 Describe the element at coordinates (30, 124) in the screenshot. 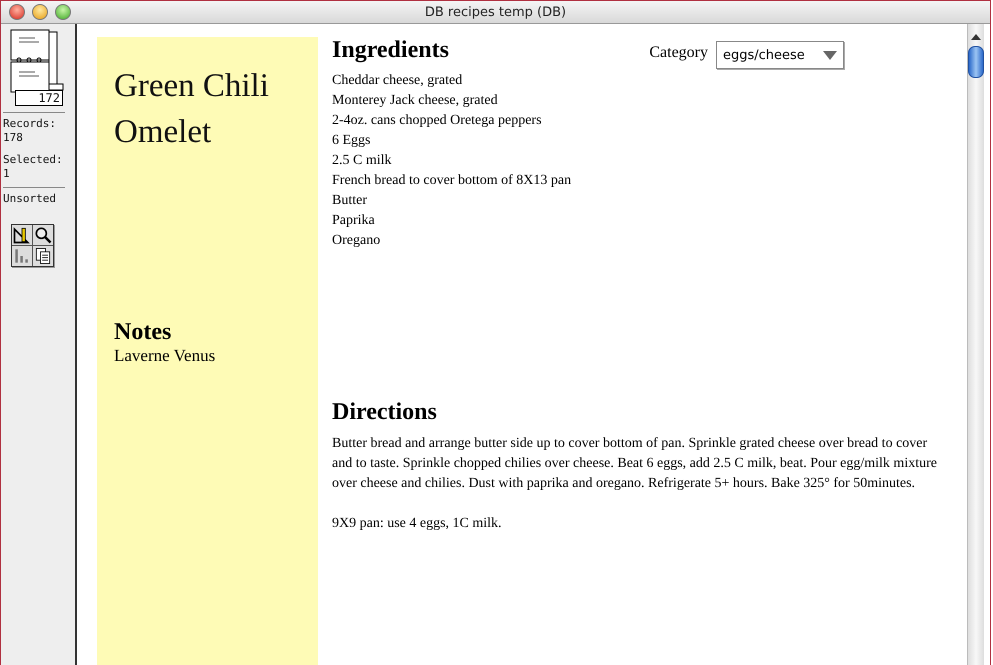

I see `records-label: Records:` at that location.